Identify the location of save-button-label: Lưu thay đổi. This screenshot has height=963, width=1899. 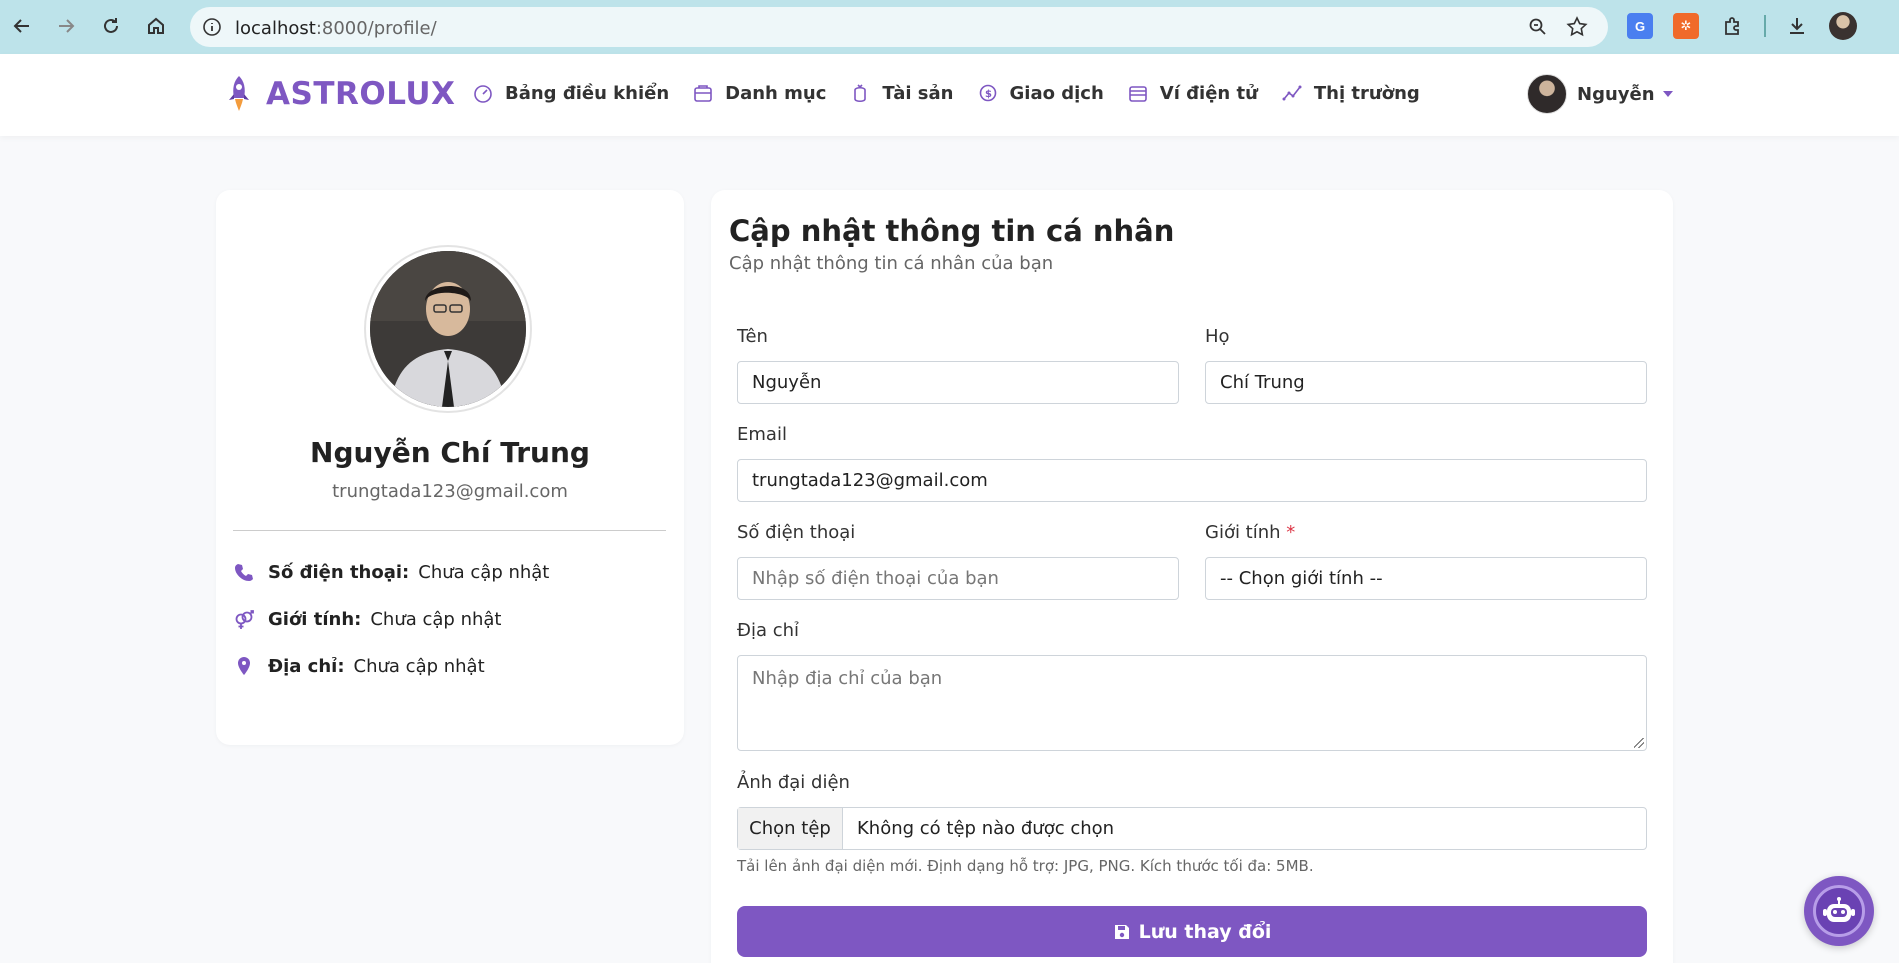
(1205, 931).